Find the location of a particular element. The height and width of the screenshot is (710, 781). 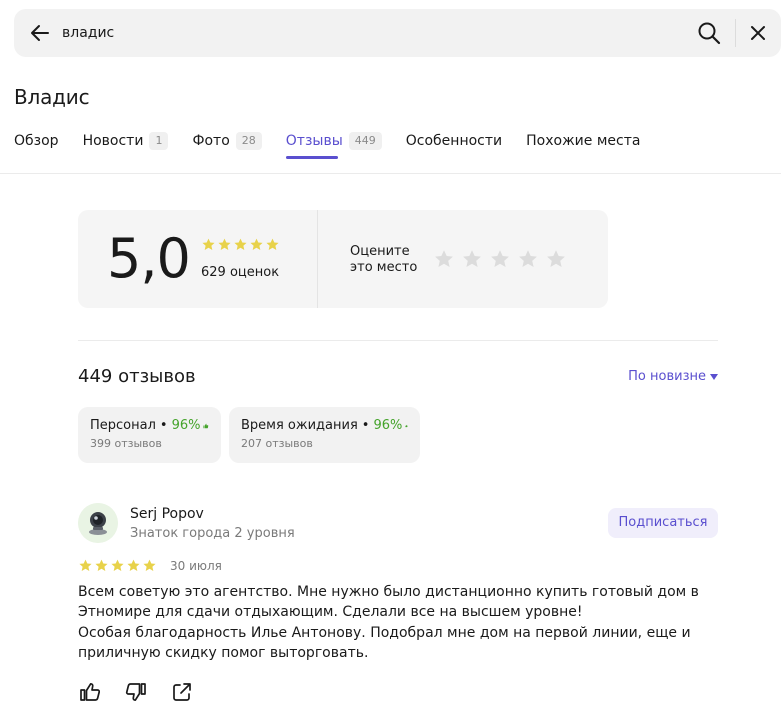

tab-features: Особенности is located at coordinates (454, 144).